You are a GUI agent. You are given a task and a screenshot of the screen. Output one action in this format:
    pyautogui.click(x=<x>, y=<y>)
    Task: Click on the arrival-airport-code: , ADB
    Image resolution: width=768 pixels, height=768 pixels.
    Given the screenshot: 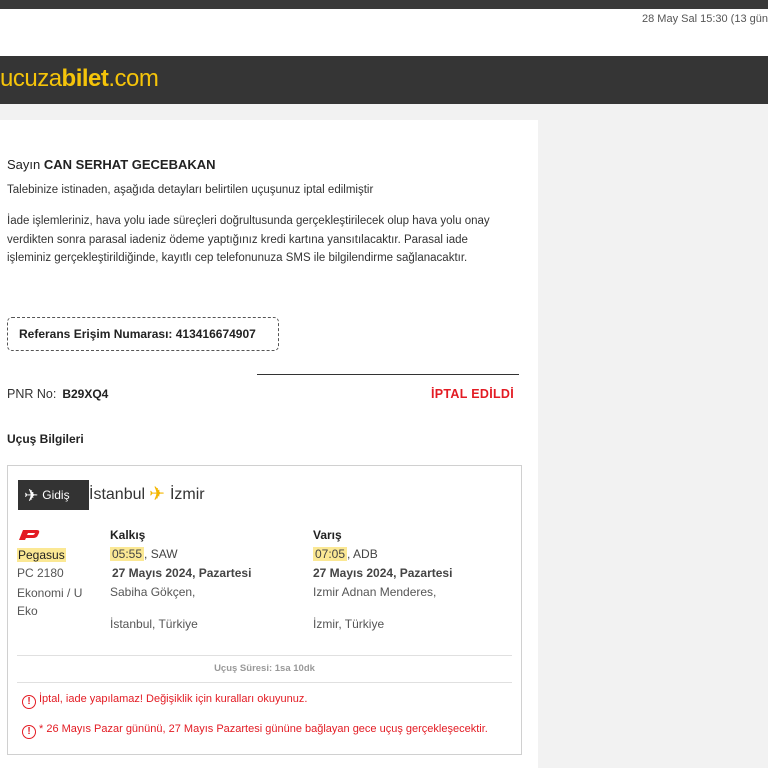 What is the action you would take?
    pyautogui.click(x=362, y=554)
    